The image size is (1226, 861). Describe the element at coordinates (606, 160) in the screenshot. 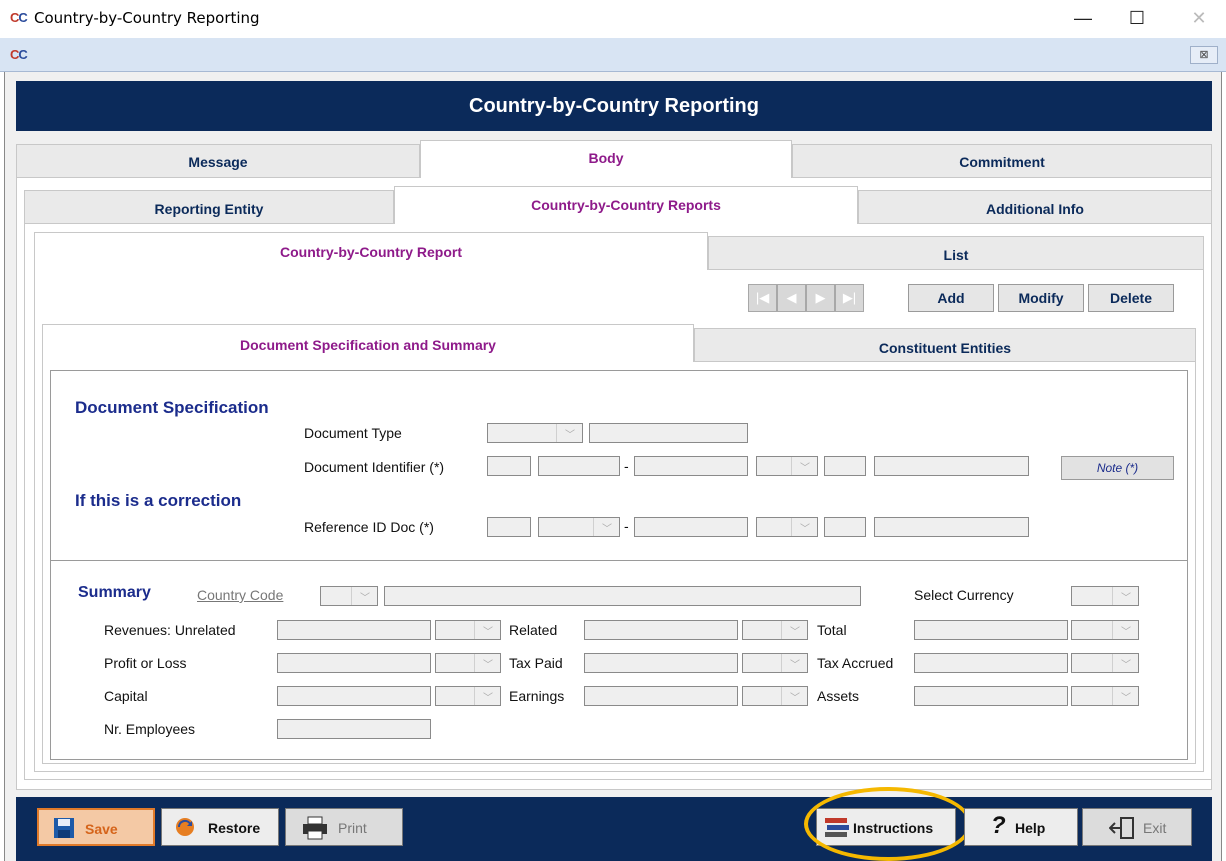

I see `tab-body: Body` at that location.